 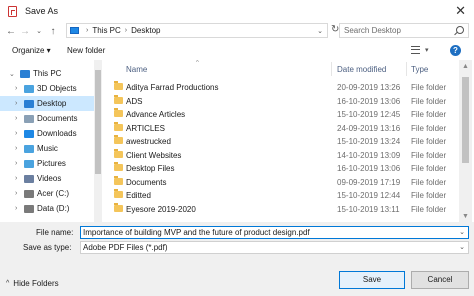 What do you see at coordinates (53, 31) in the screenshot?
I see `up-arrow-icon: ↑` at bounding box center [53, 31].